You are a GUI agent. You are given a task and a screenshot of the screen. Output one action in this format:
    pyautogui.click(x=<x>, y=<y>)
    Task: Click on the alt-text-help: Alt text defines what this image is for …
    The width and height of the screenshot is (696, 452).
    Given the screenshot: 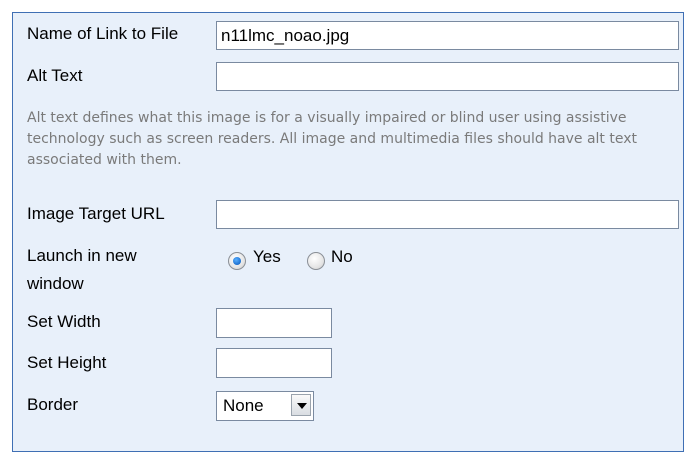 What is the action you would take?
    pyautogui.click(x=332, y=139)
    